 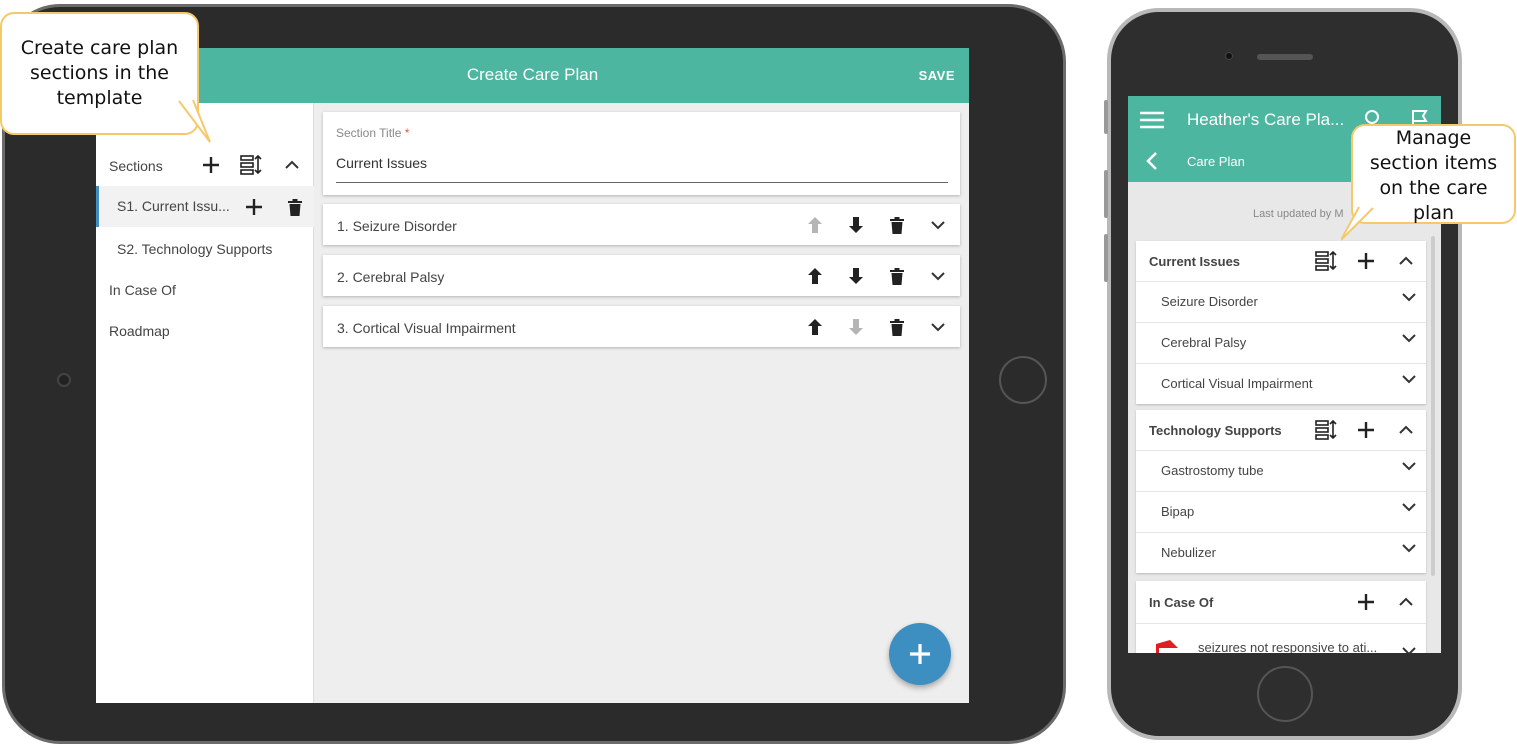 I want to click on sidebar-item-in-case-of: In Case Of, so click(x=142, y=290).